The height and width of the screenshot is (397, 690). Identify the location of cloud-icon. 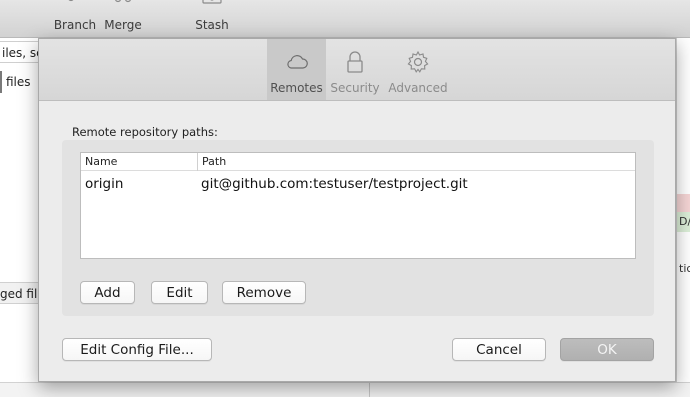
(297, 62).